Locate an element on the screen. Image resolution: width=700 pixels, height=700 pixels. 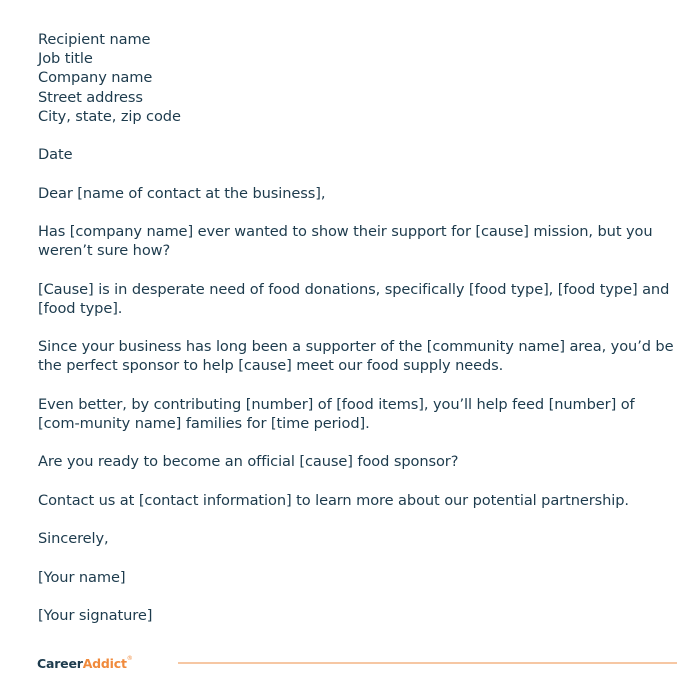
address-line: Job title is located at coordinates (65, 59).